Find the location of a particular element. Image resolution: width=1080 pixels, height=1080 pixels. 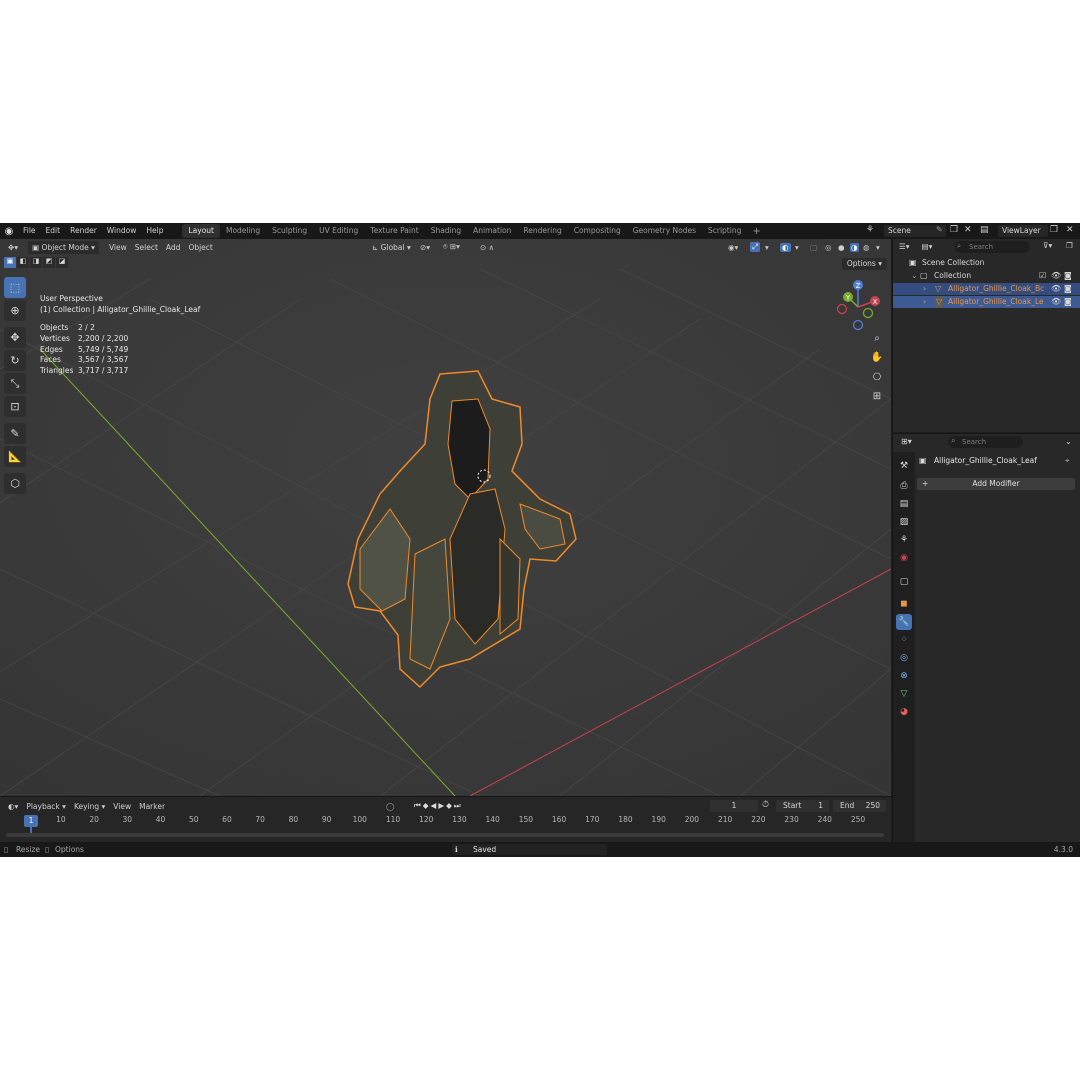

snap-icon: ⌾ ⊞▾ is located at coordinates (451, 247).